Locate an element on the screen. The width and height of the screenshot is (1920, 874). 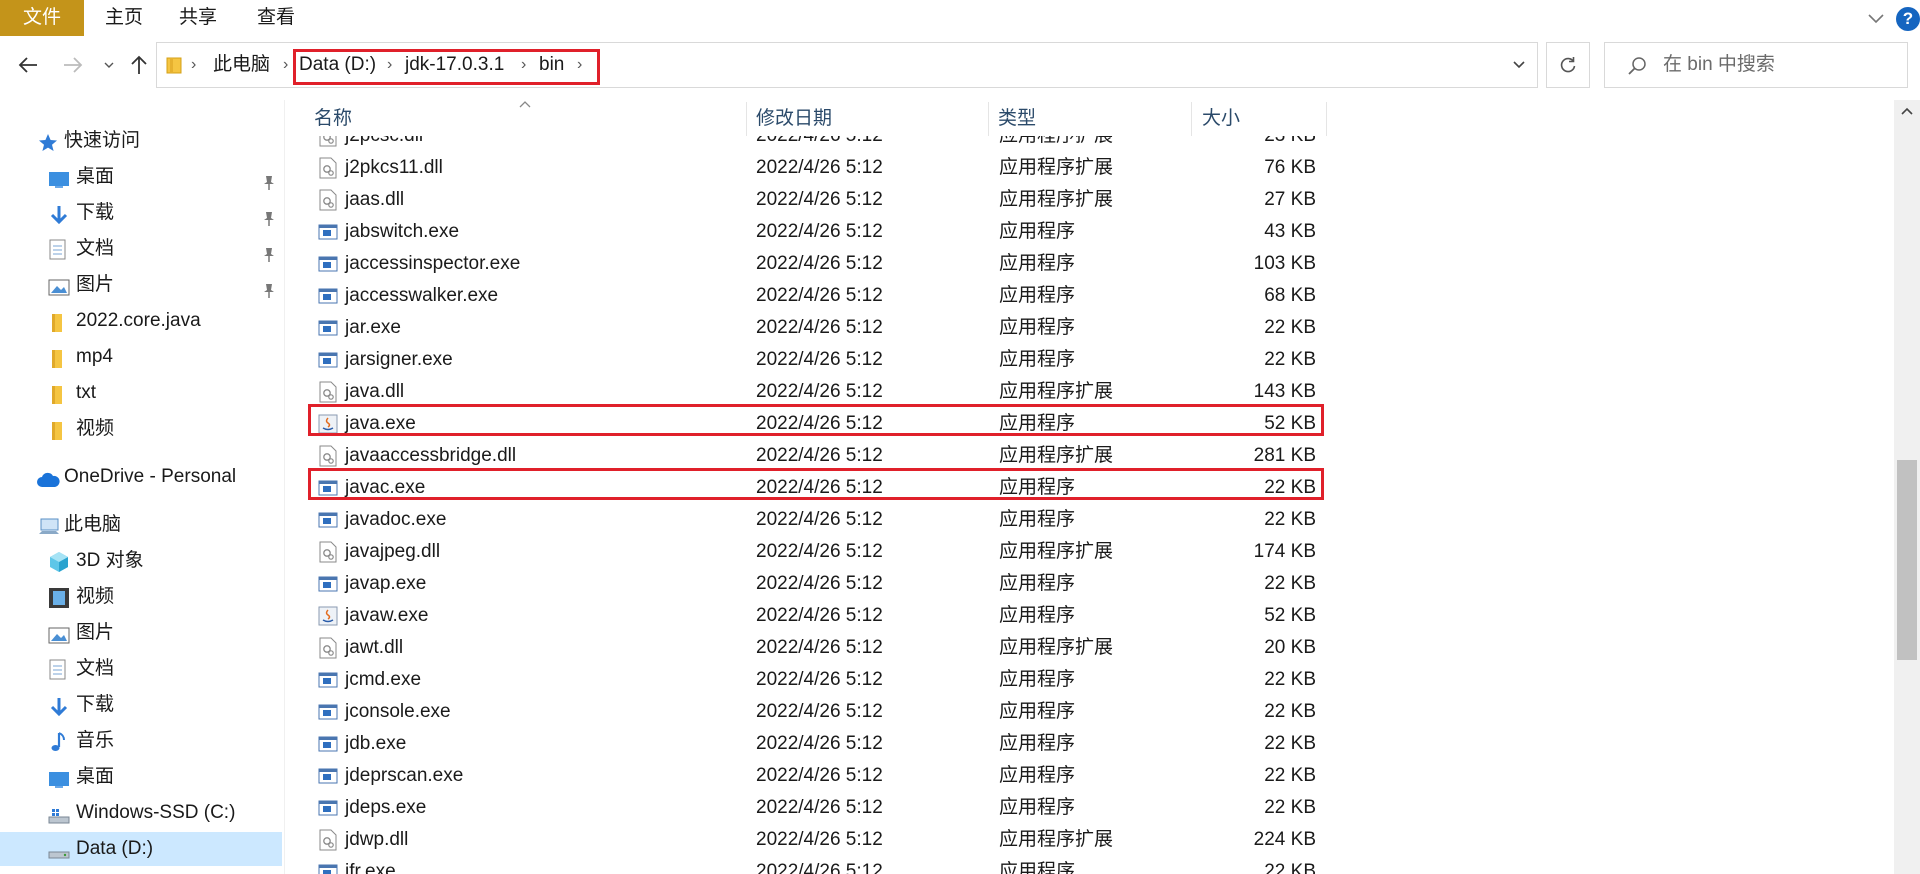
vertical-scrollbar is located at coordinates (1907, 487).